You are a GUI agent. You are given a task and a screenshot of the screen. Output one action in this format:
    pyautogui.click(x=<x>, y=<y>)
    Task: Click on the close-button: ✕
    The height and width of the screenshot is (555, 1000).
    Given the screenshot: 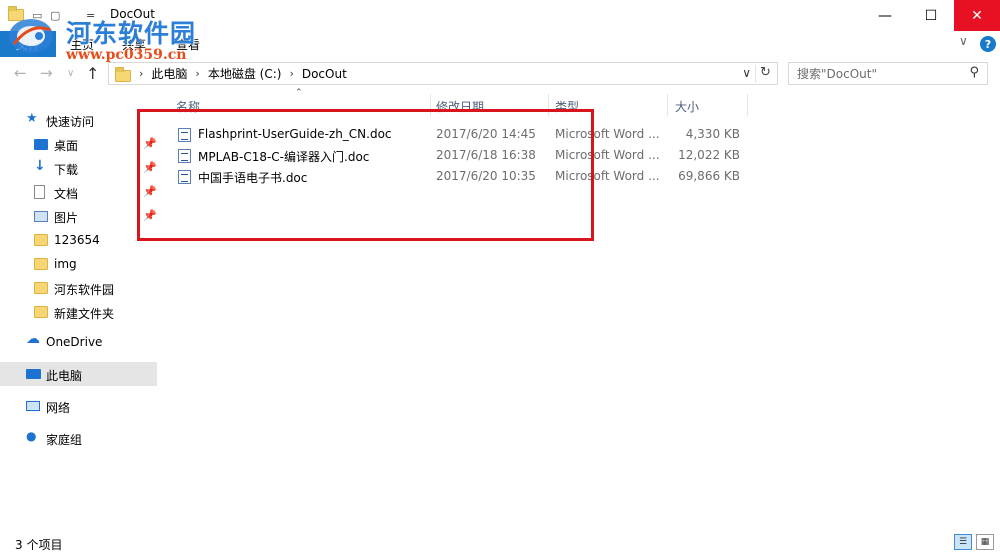 What is the action you would take?
    pyautogui.click(x=977, y=15)
    